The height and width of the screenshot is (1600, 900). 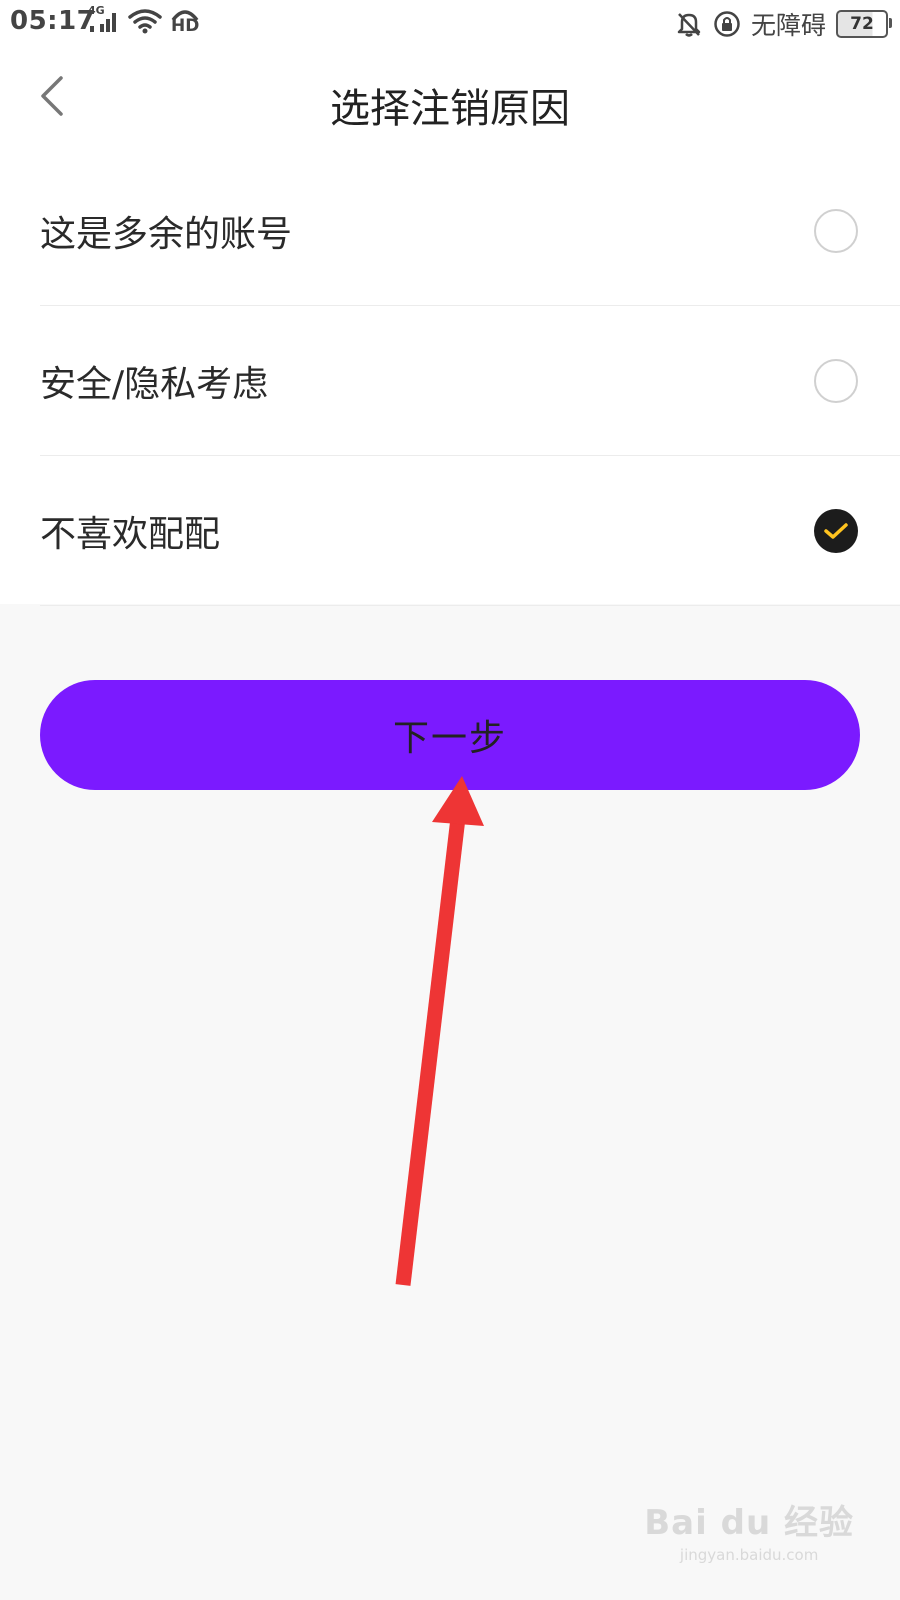 What do you see at coordinates (154, 384) in the screenshot?
I see `reason-label: 安全/隐私考虑` at bounding box center [154, 384].